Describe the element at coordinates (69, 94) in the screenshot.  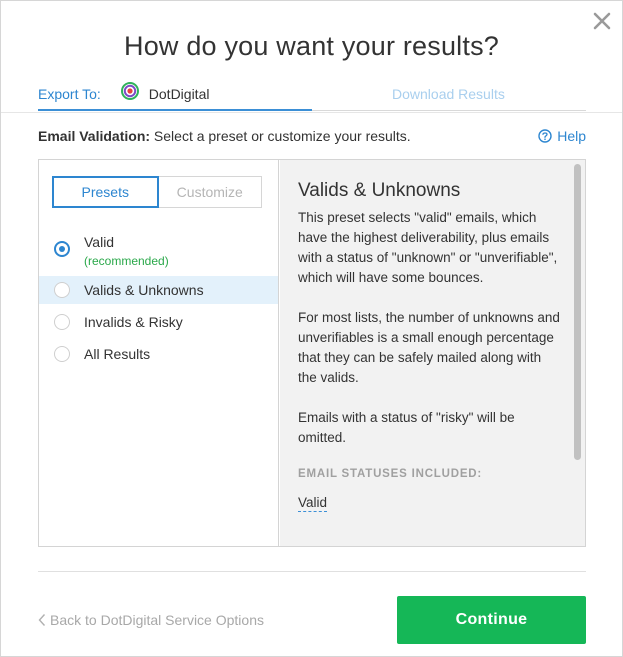
I see `export-to-label: Export To:` at that location.